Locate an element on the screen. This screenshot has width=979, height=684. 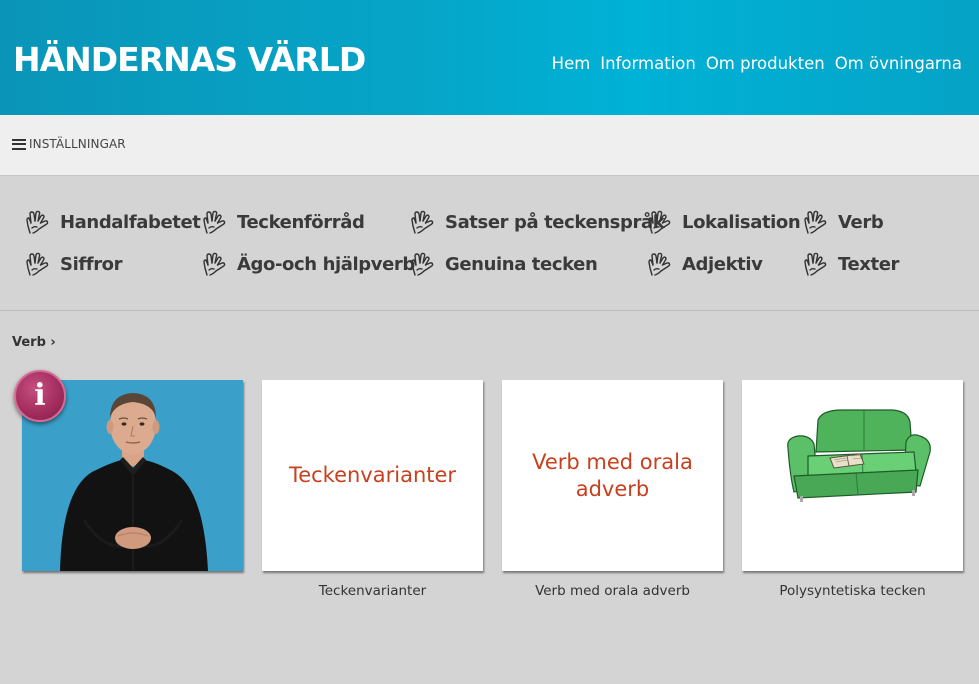
card-caption: Verb med orala adverb is located at coordinates (612, 591).